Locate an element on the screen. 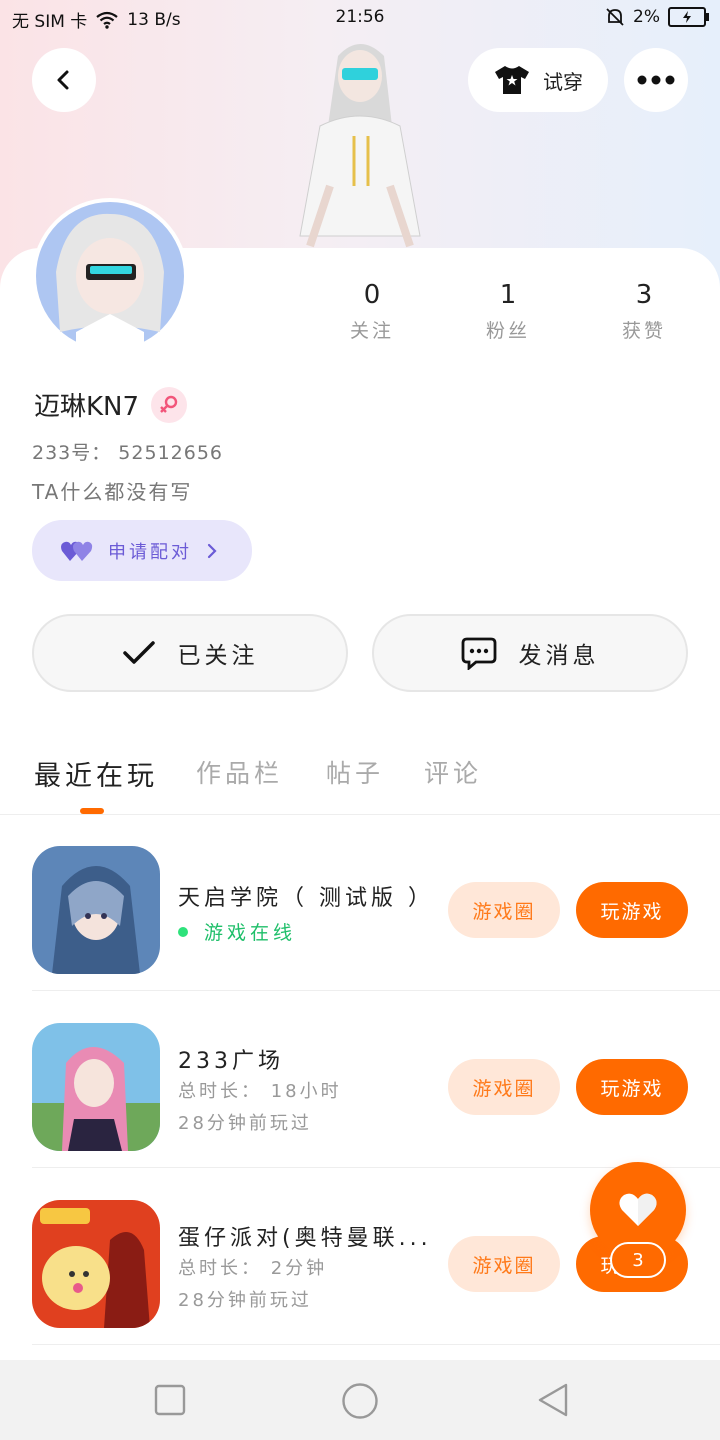 The image size is (720, 1440). system-nav-bar is located at coordinates (360, 1400).